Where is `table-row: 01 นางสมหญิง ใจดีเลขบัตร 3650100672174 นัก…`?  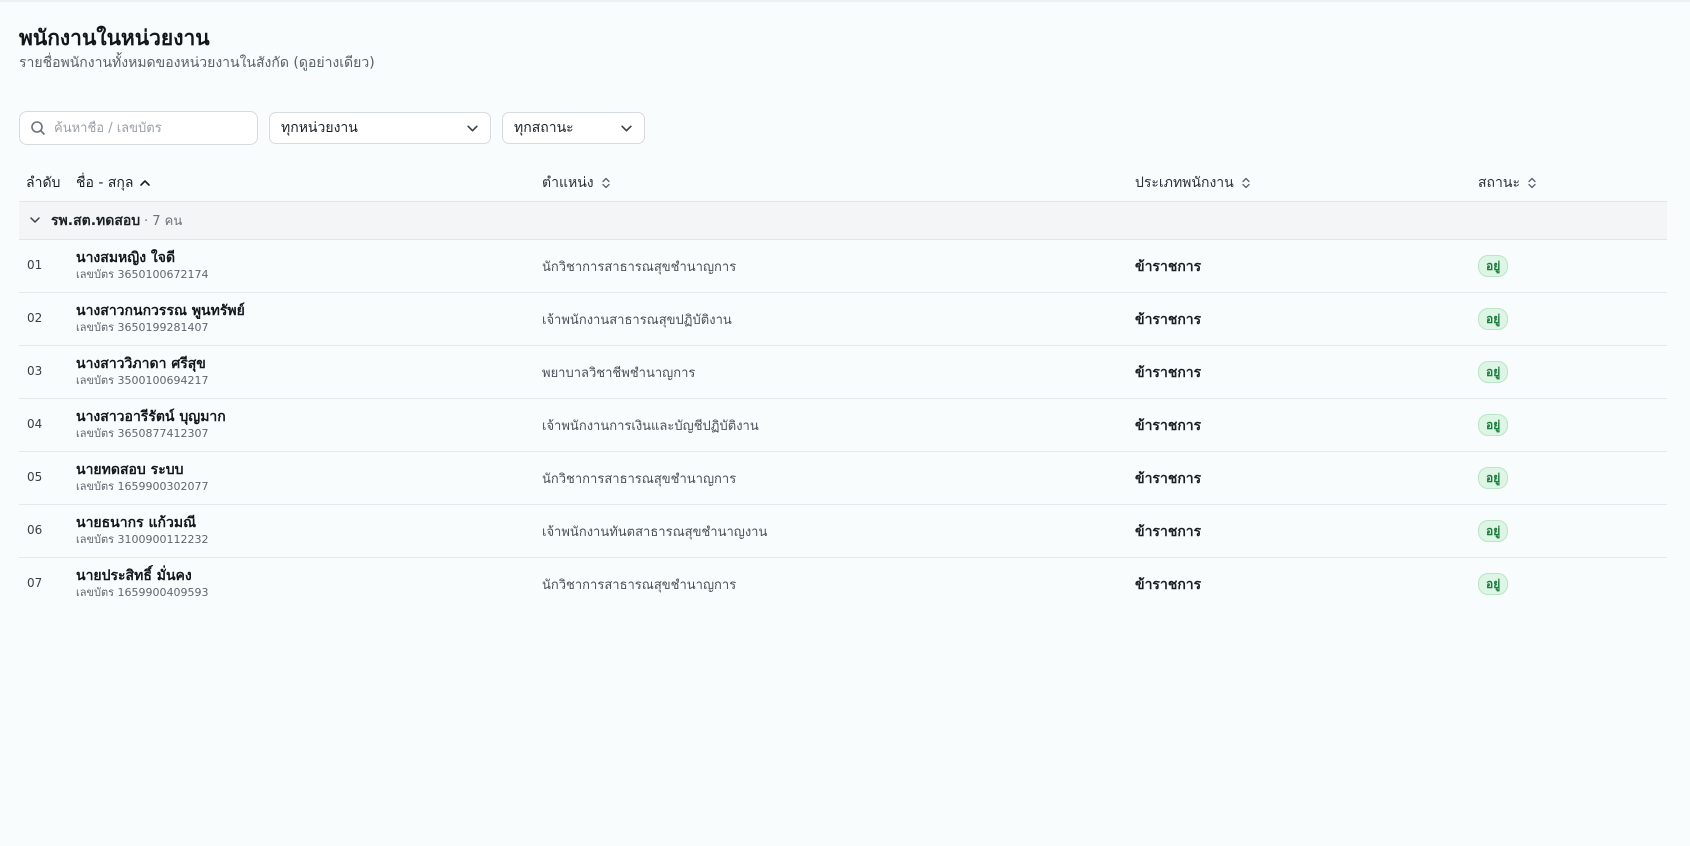
table-row: 01 นางสมหญิง ใจดีเลขบัตร 3650100672174 นัก… is located at coordinates (843, 266).